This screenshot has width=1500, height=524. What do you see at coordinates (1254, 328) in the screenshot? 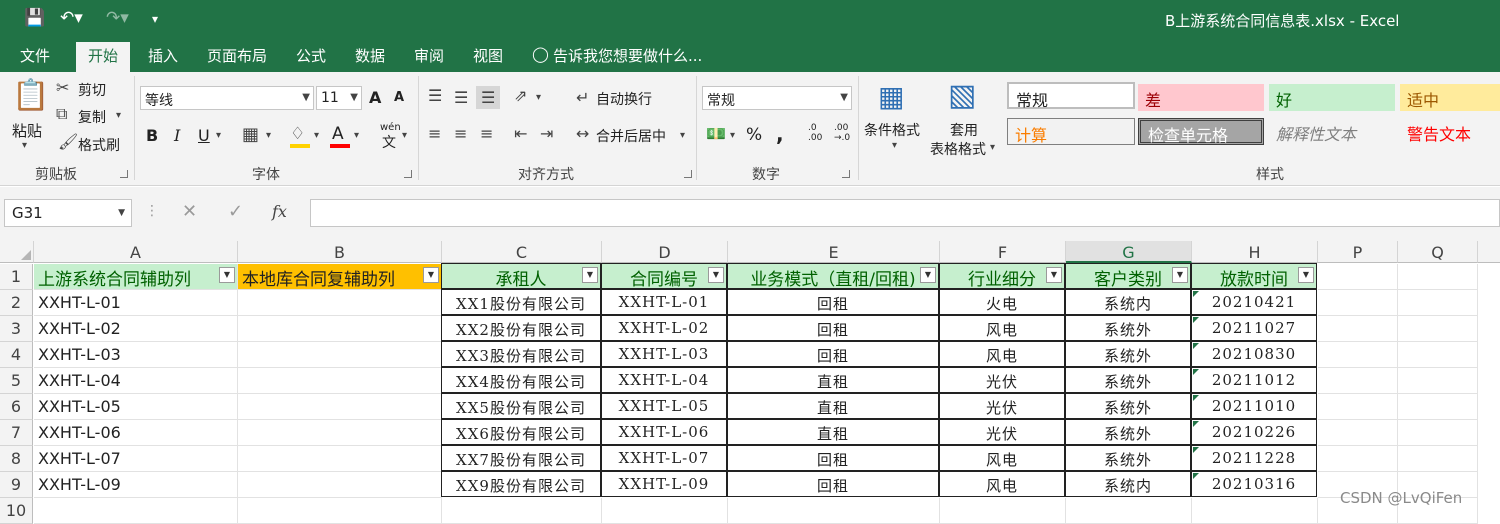
I see `cell-h3: 20211027` at bounding box center [1254, 328].